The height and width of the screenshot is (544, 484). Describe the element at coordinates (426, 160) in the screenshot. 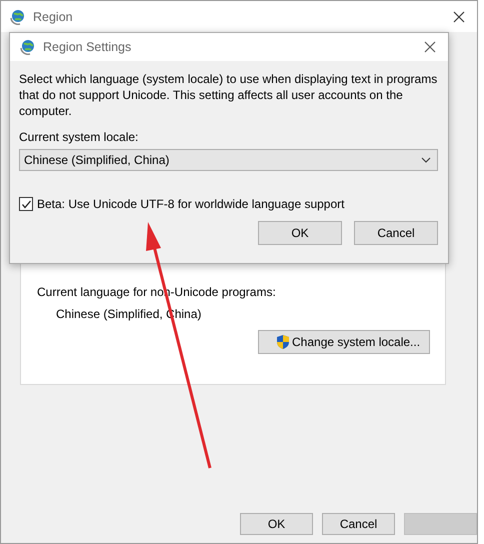

I see `caret-icon` at that location.